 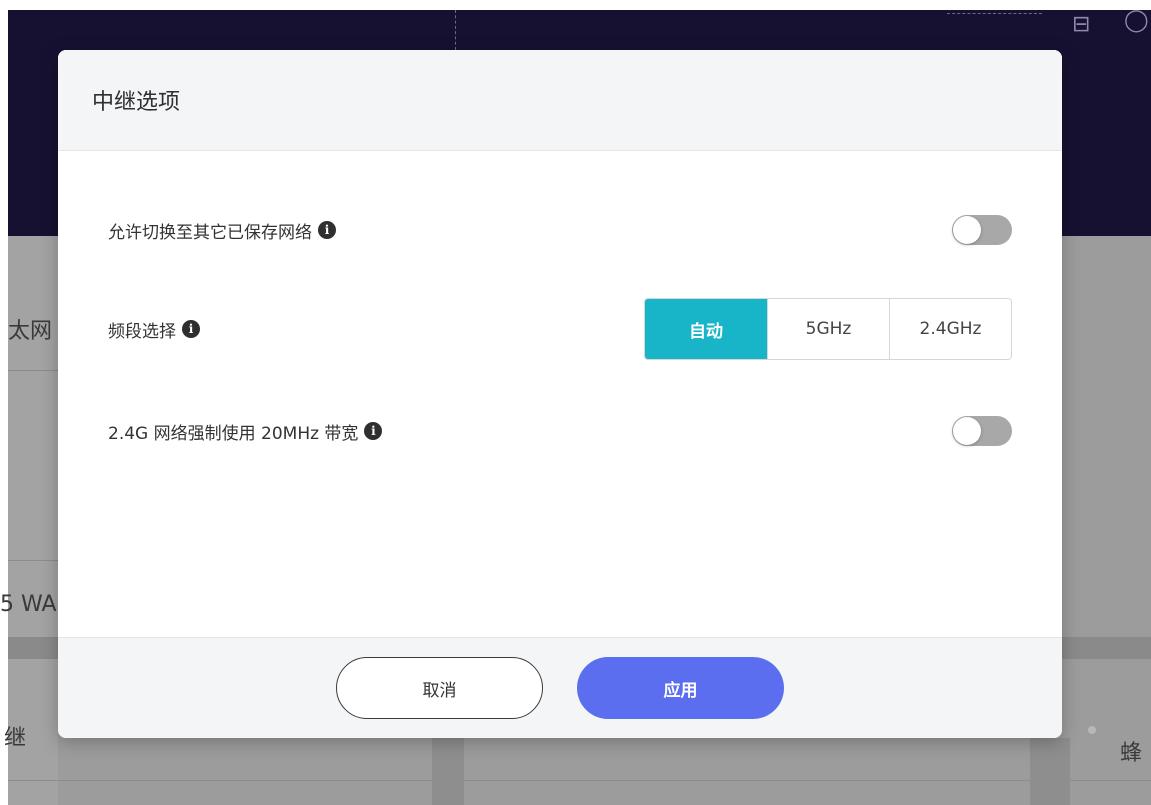 I want to click on allow-switch-label: 允许切换至其它已保存网络, so click(x=210, y=232).